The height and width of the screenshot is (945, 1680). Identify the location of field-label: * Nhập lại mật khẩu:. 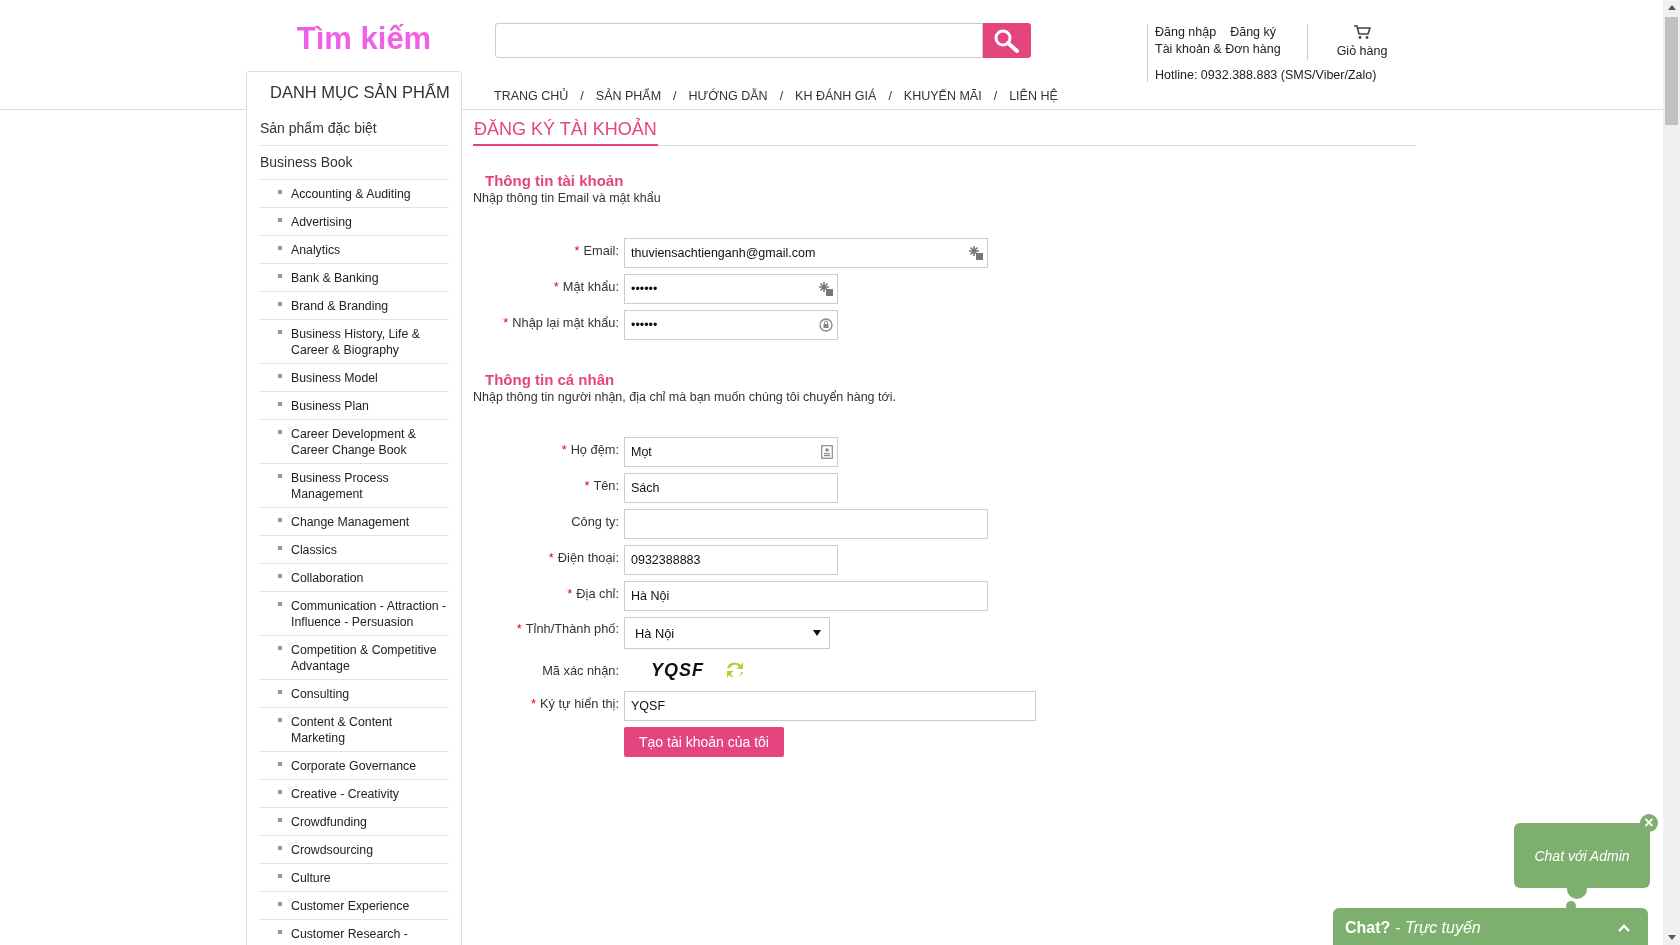
(561, 322).